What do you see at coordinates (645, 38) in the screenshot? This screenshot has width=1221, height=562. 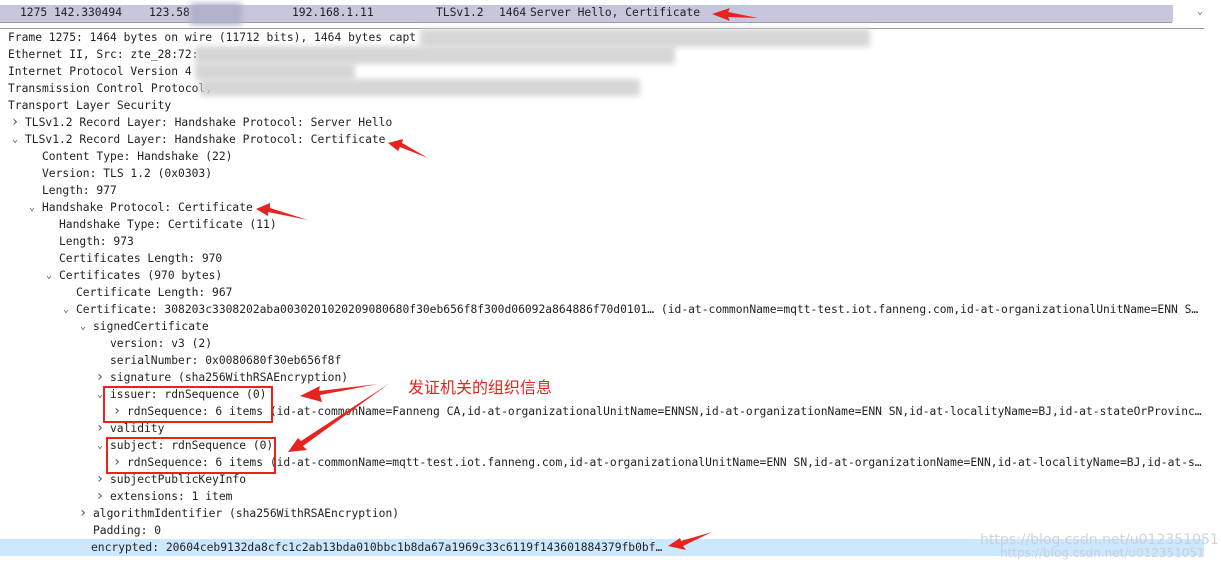 I see `redacted-frame` at bounding box center [645, 38].